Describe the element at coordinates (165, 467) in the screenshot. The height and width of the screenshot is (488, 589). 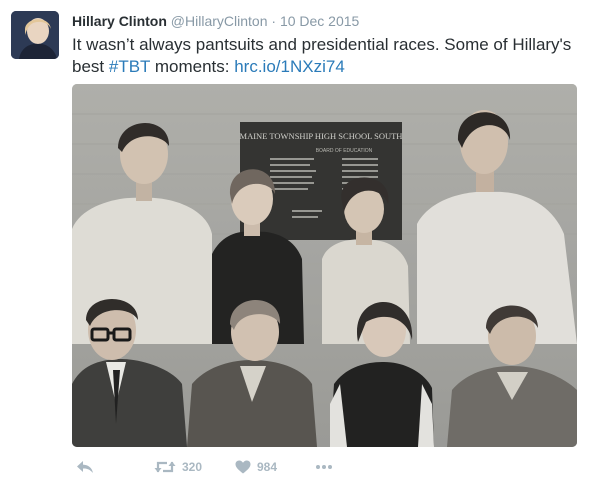
I see `retweet-icon` at that location.